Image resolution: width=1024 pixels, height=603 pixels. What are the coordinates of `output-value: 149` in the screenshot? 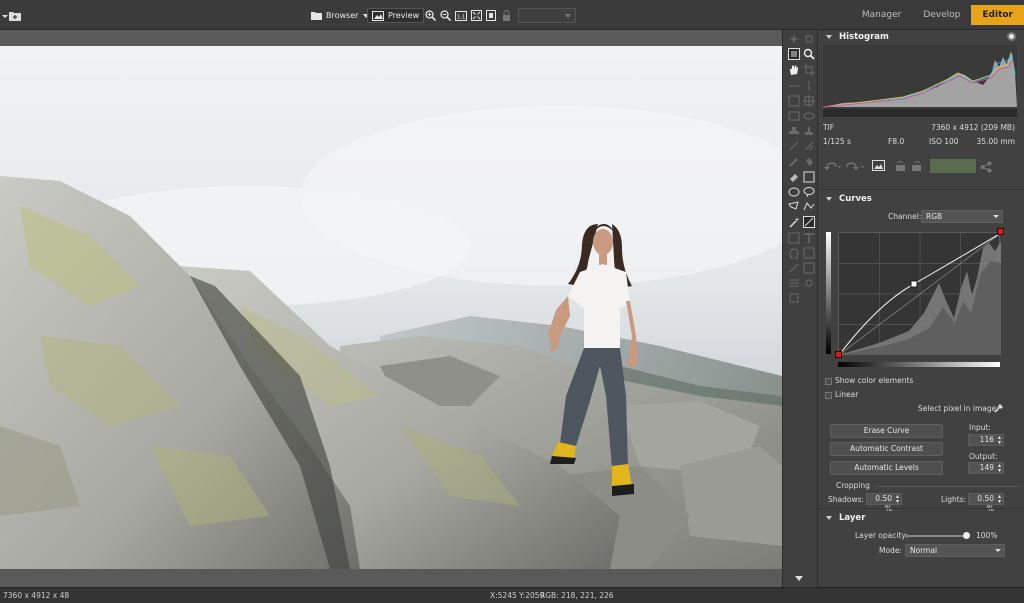 It's located at (986, 467).